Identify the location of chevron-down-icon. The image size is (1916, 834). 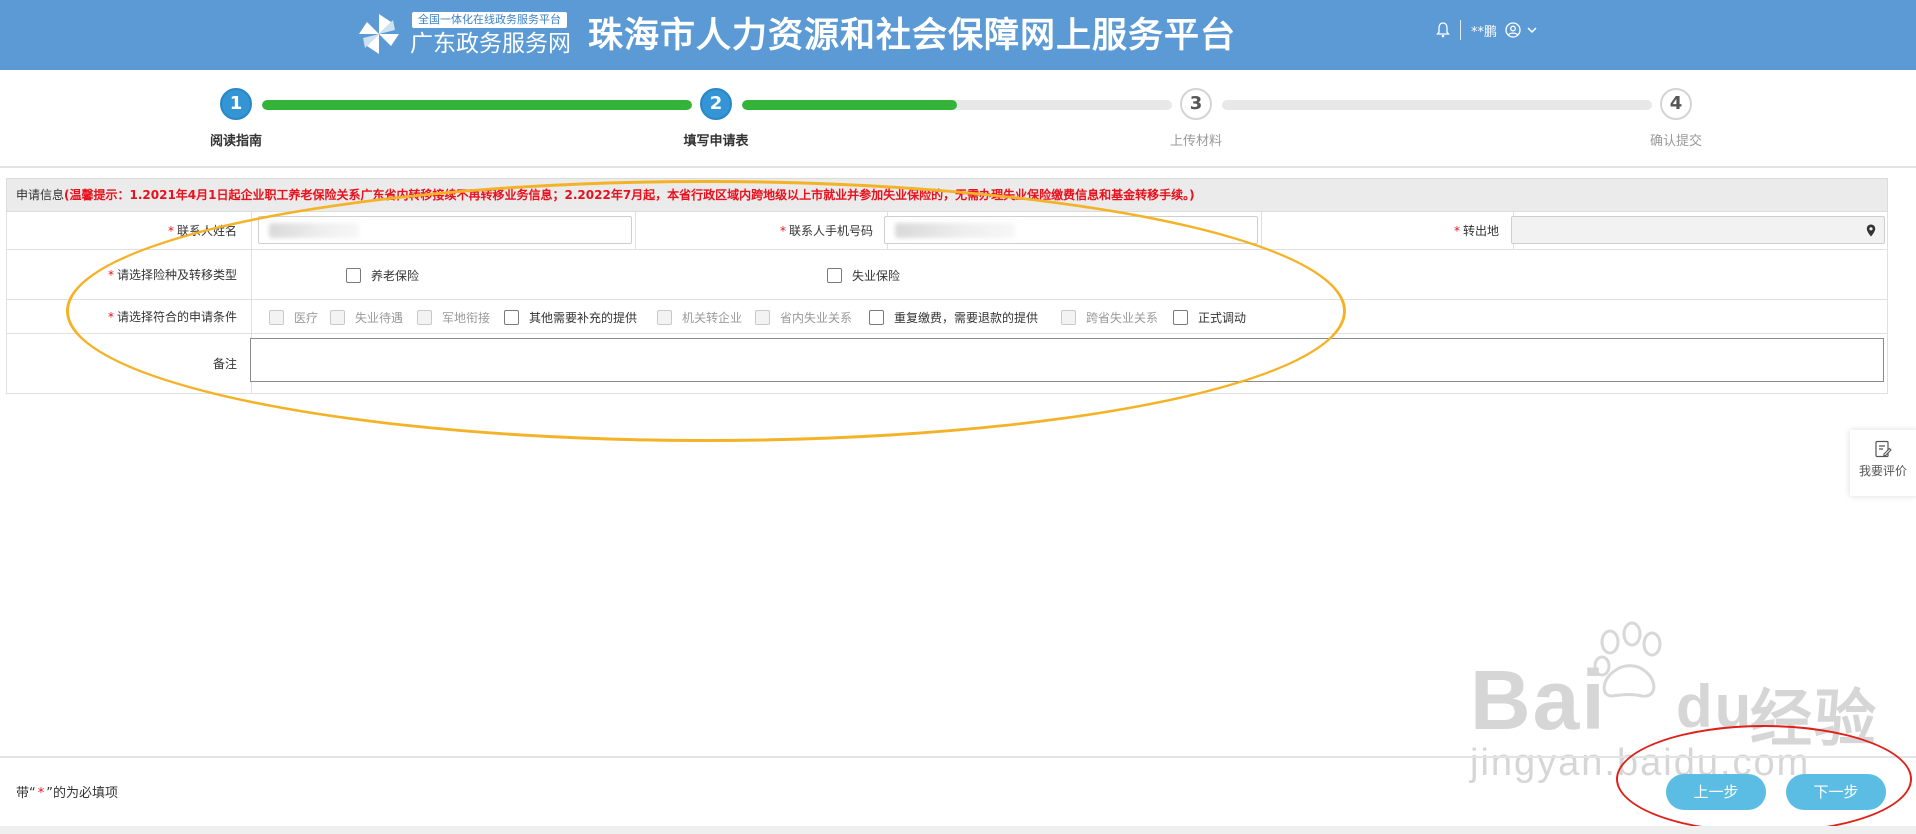
(1532, 30).